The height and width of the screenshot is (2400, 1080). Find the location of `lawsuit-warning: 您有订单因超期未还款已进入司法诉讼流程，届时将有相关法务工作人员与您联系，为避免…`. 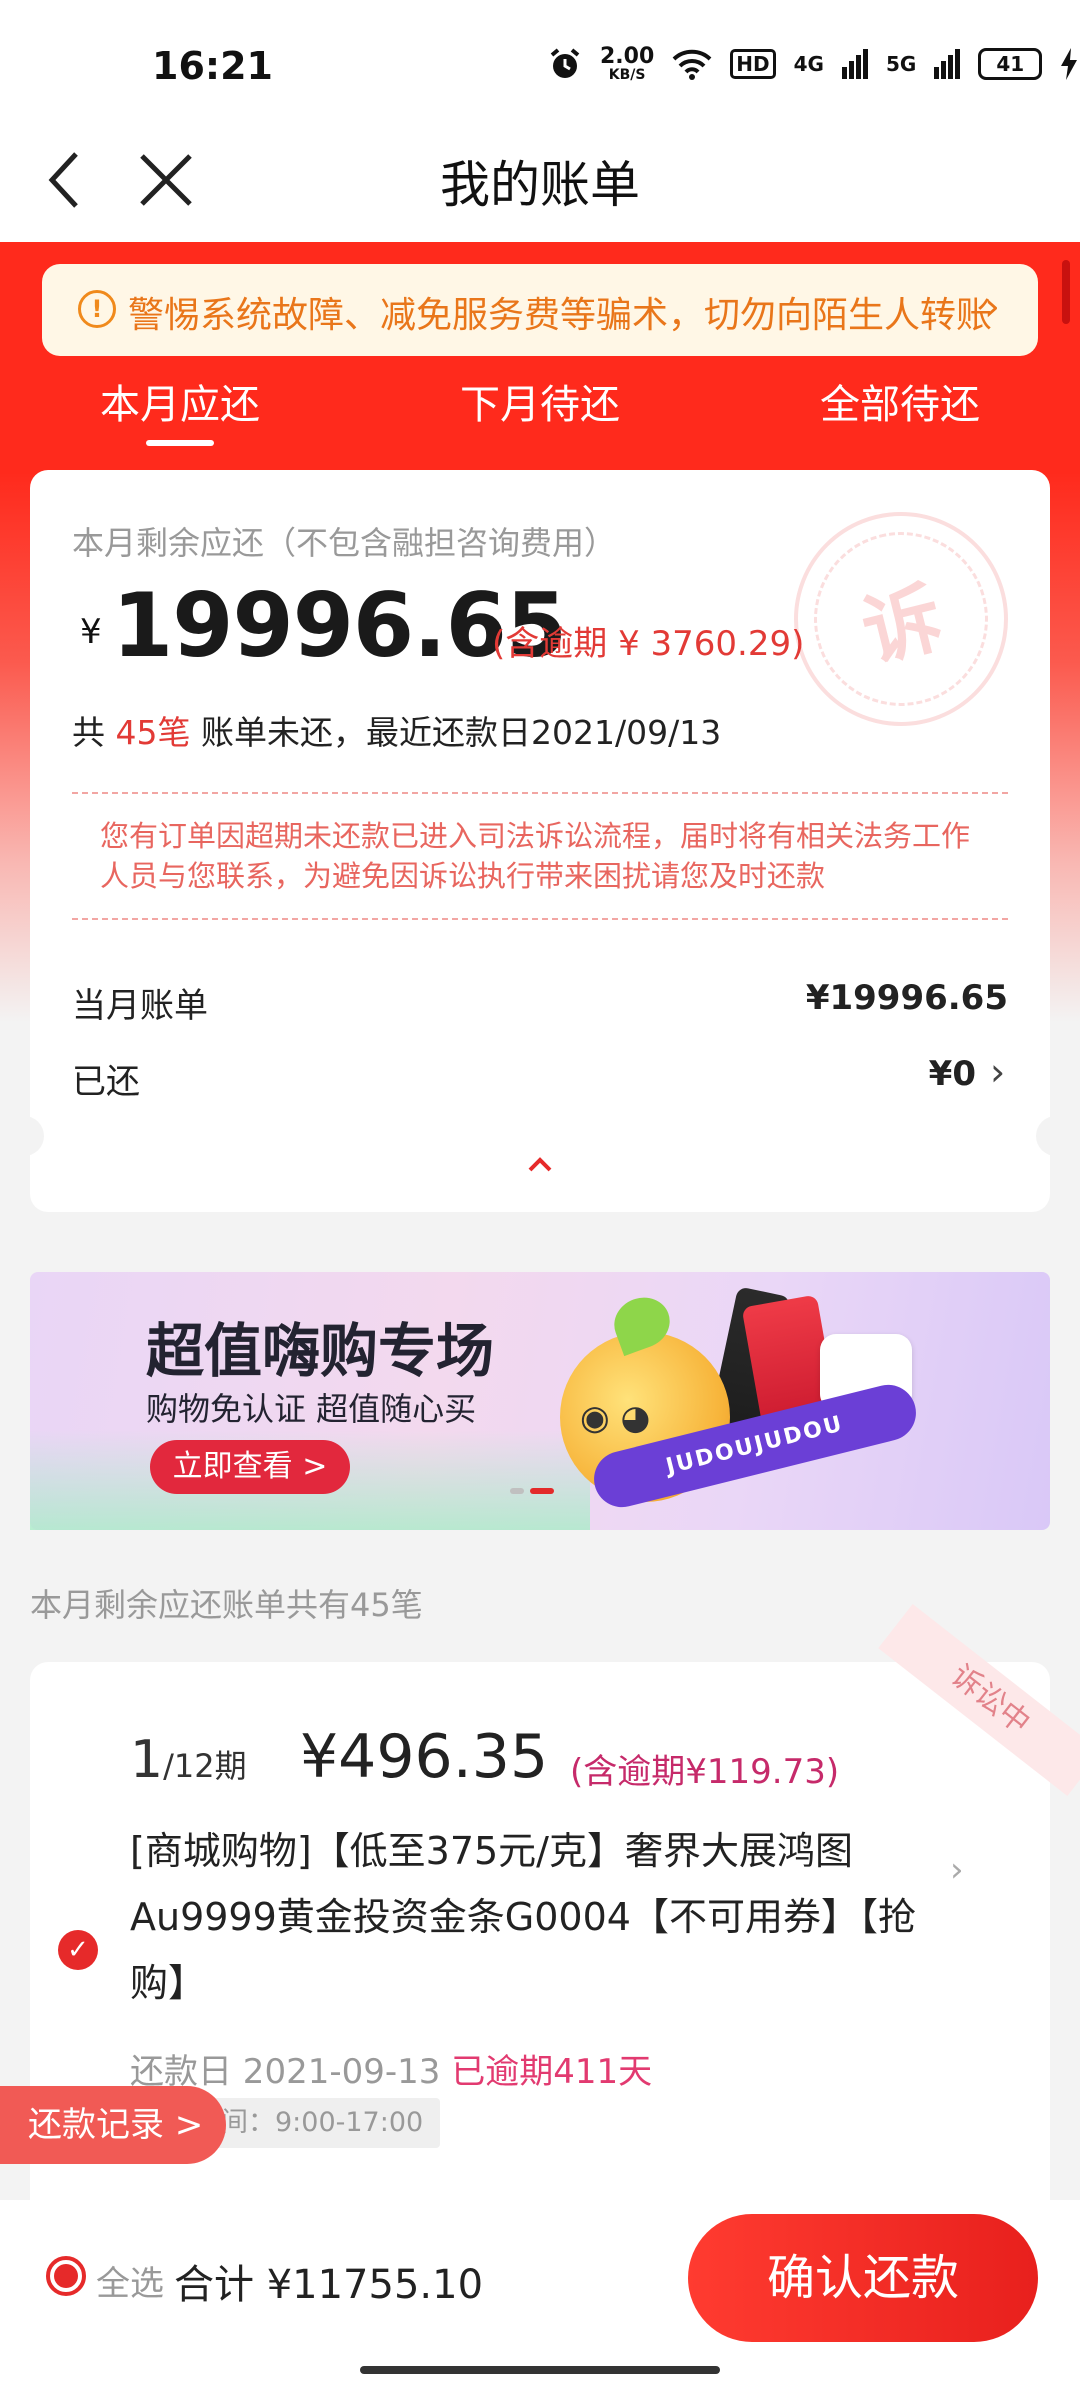

lawsuit-warning: 您有订单因超期未还款已进入司法诉讼流程，届时将有相关法务工作人员与您联系，为避免… is located at coordinates (535, 856).